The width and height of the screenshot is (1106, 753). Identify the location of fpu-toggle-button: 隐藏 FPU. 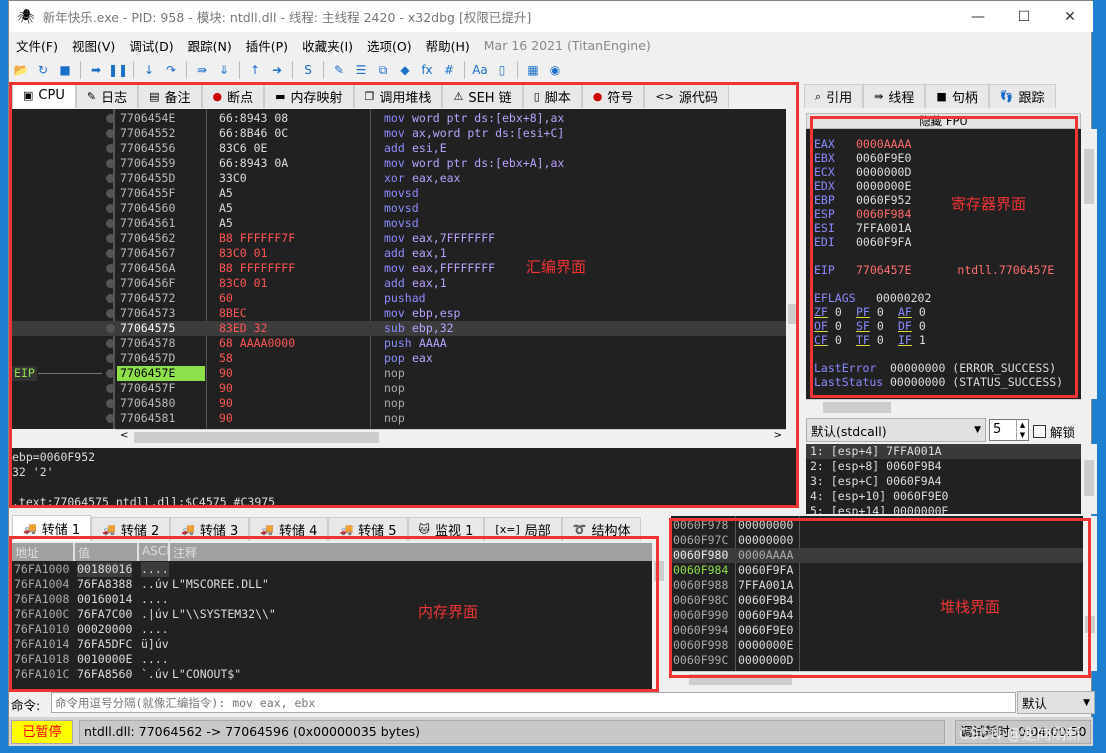
(943, 121).